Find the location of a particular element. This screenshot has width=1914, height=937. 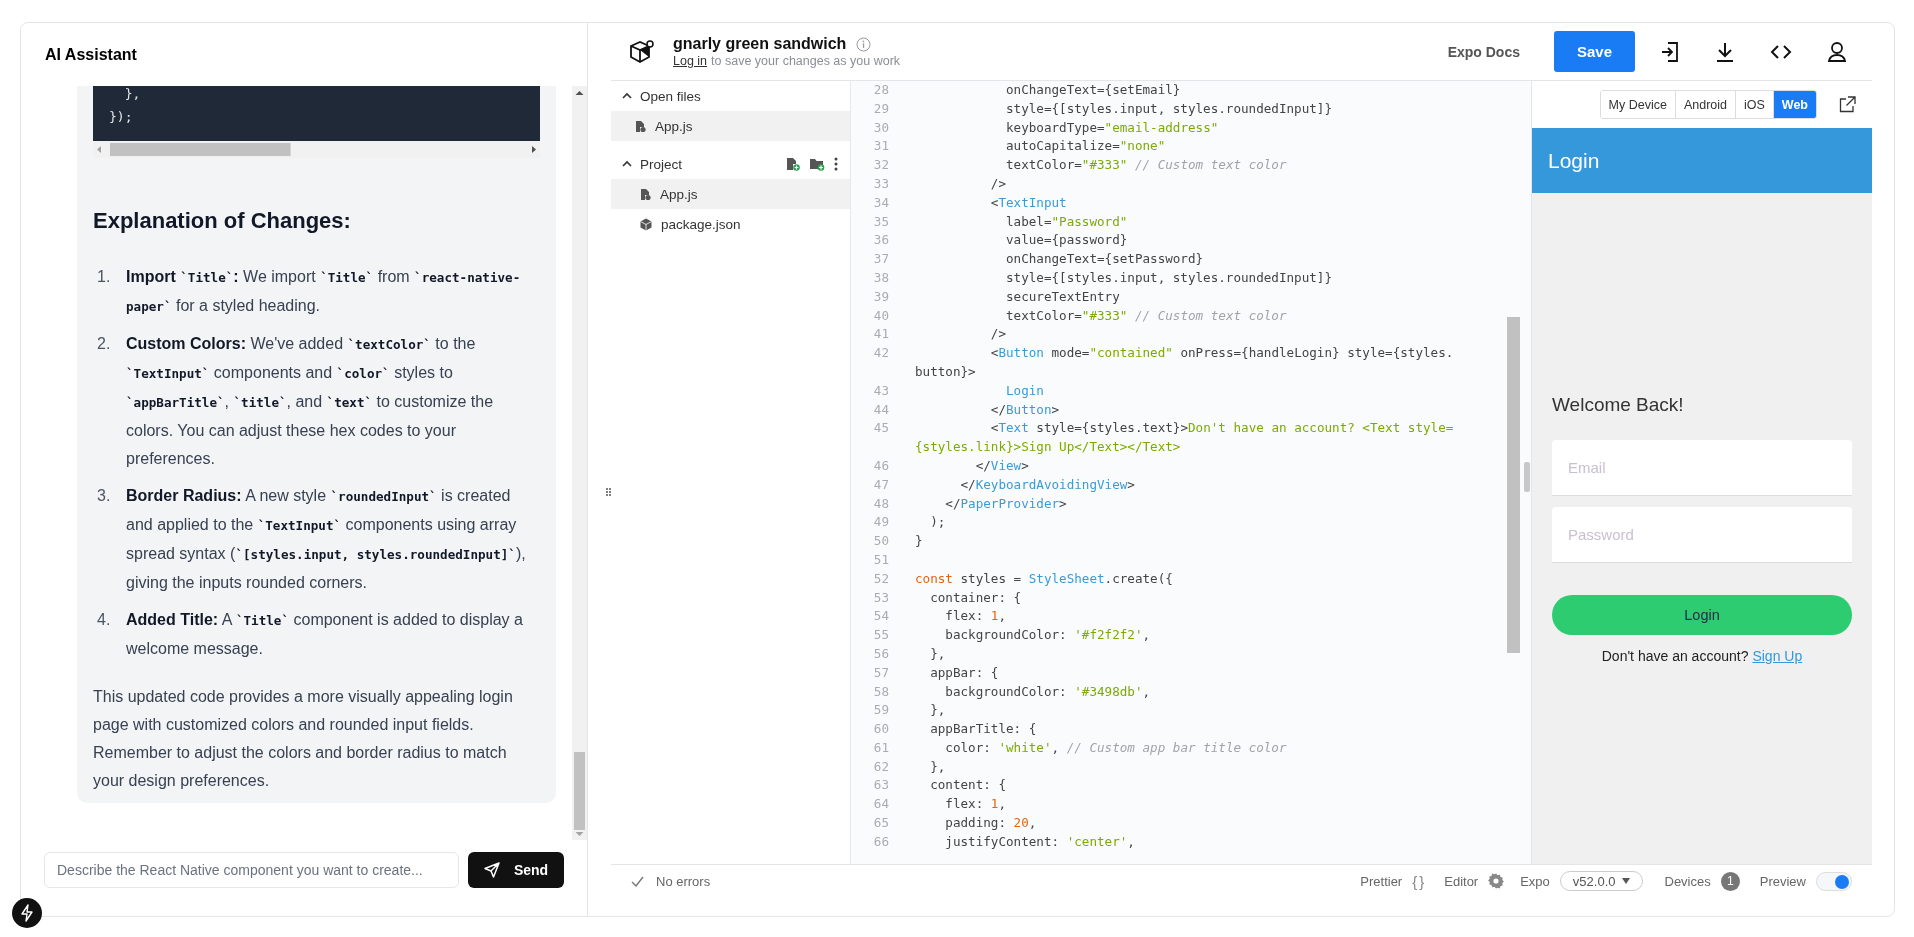

code-block: }, }); is located at coordinates (316, 113).